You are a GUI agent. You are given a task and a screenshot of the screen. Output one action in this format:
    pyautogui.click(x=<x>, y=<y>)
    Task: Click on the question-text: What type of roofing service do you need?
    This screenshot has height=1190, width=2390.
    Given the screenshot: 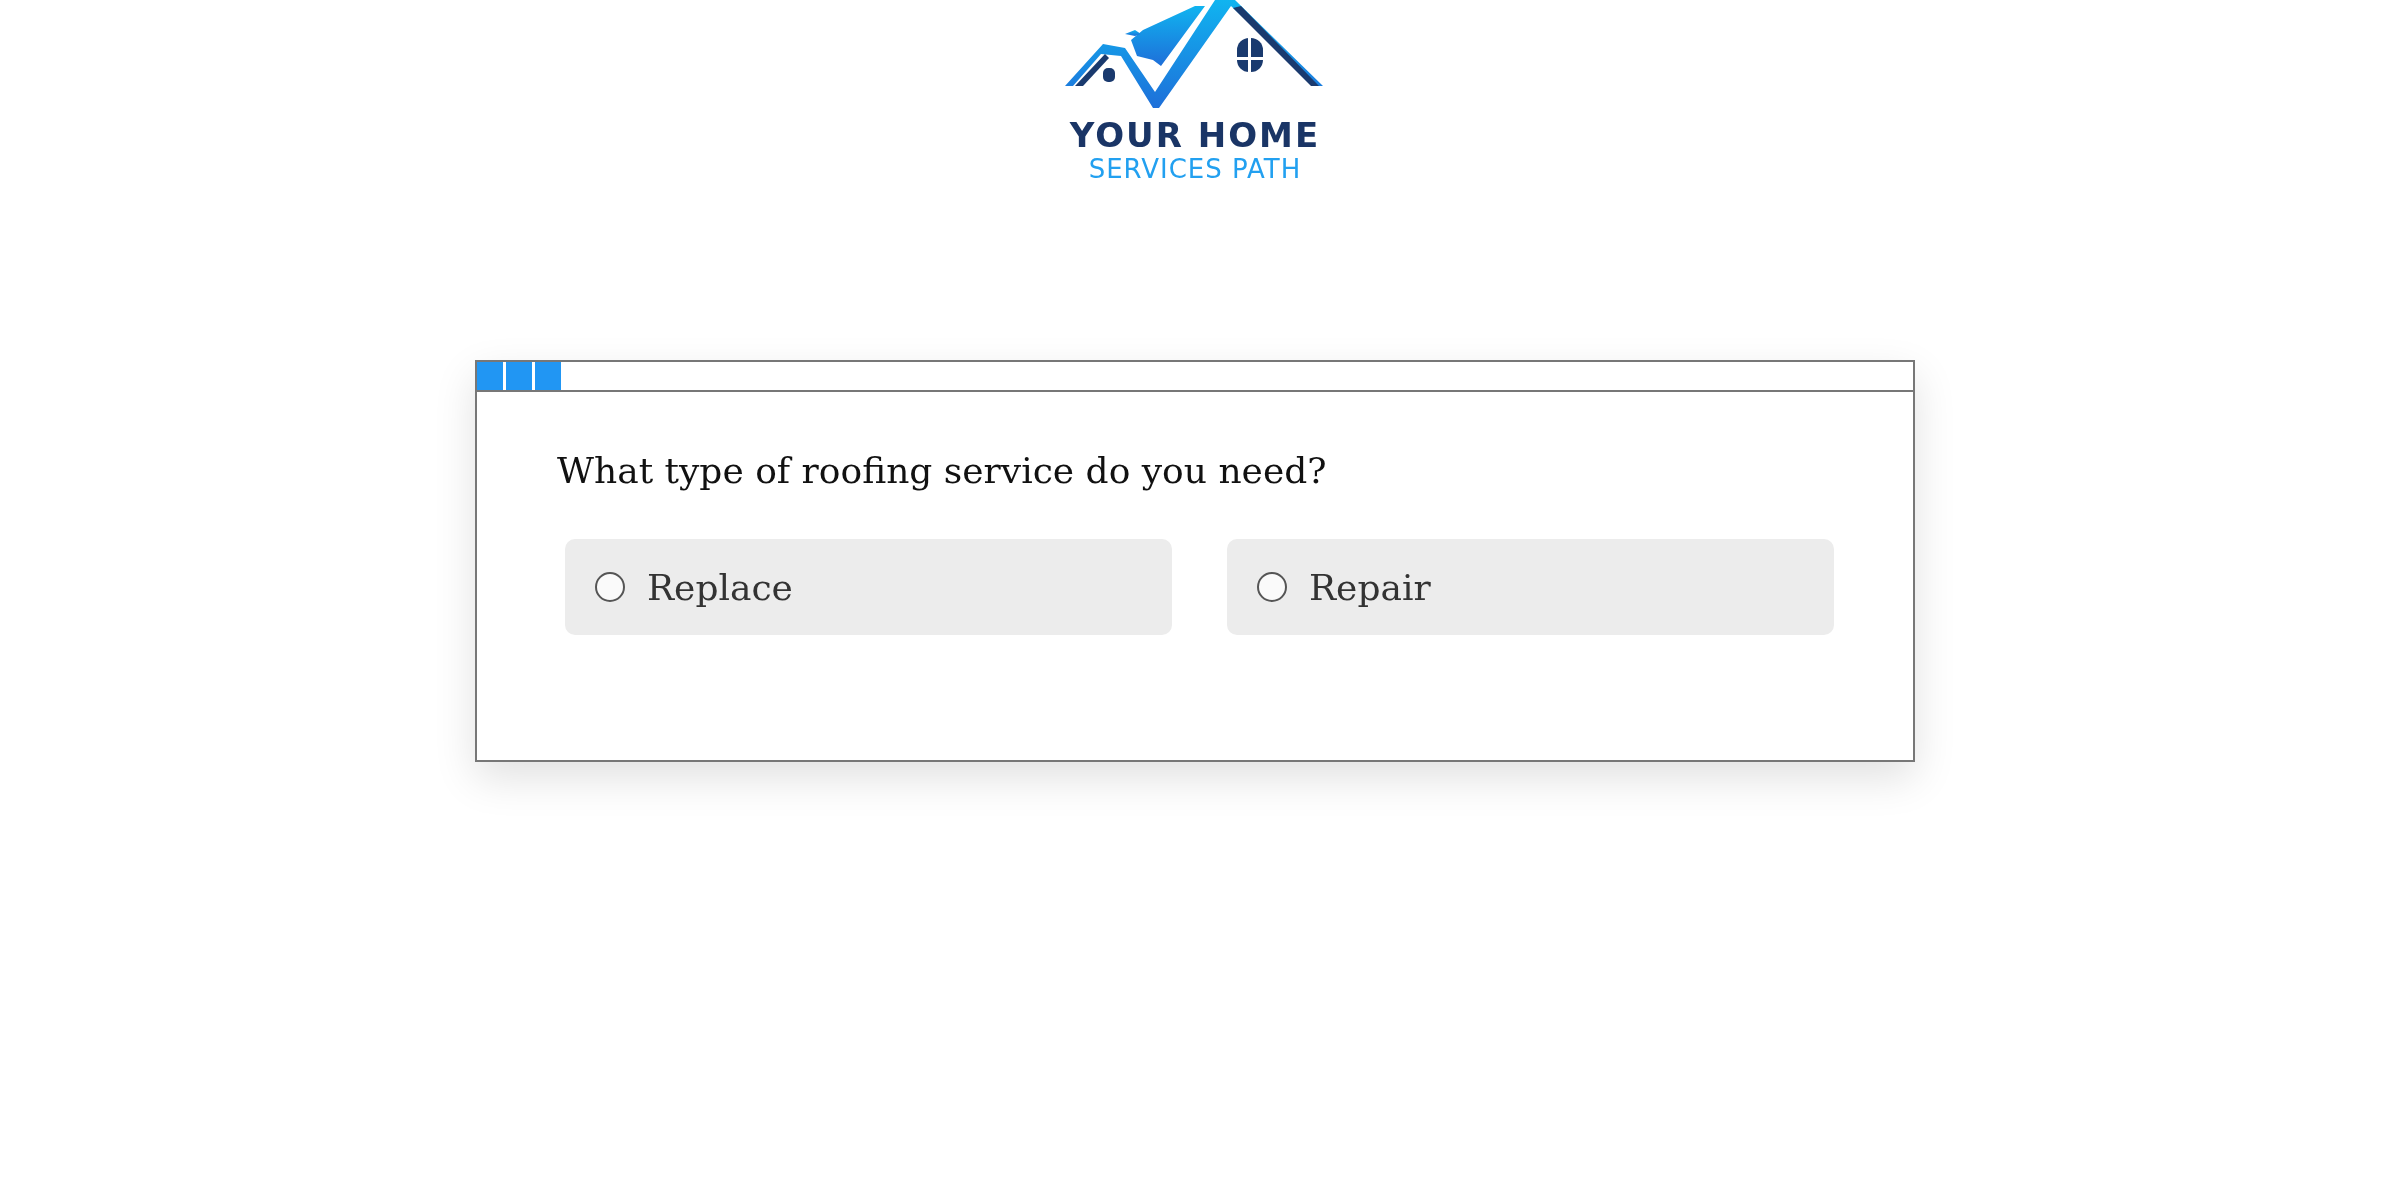 What is the action you would take?
    pyautogui.click(x=942, y=470)
    